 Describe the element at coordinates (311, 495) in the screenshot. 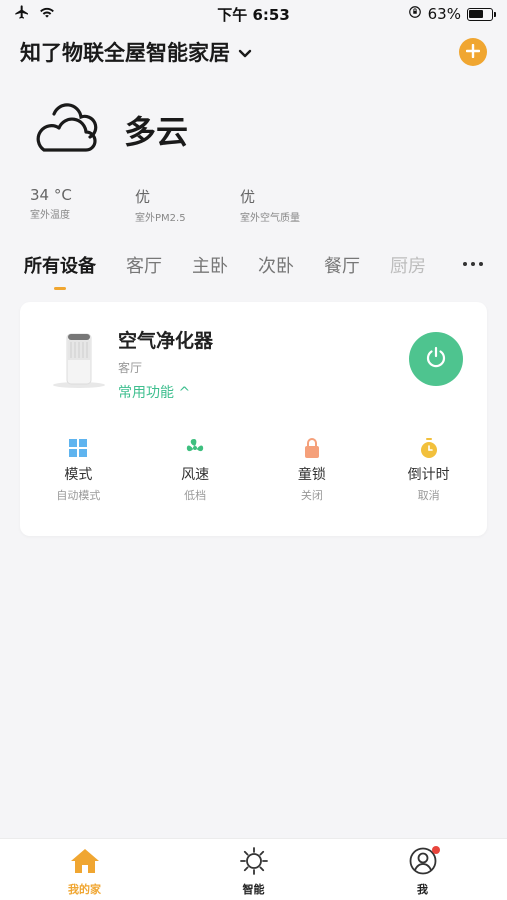

I see `control-value: 关闭` at that location.